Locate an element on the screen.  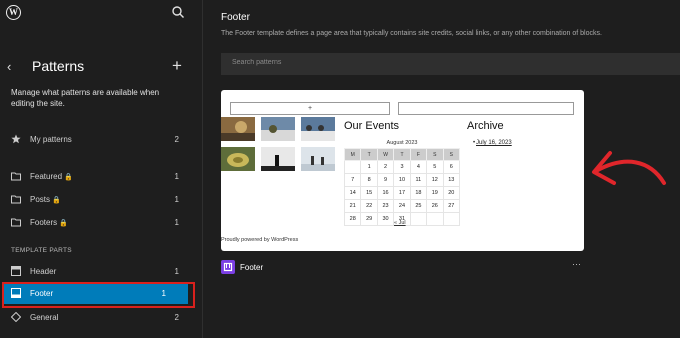
calendar-day: 2 is located at coordinates (385, 167).